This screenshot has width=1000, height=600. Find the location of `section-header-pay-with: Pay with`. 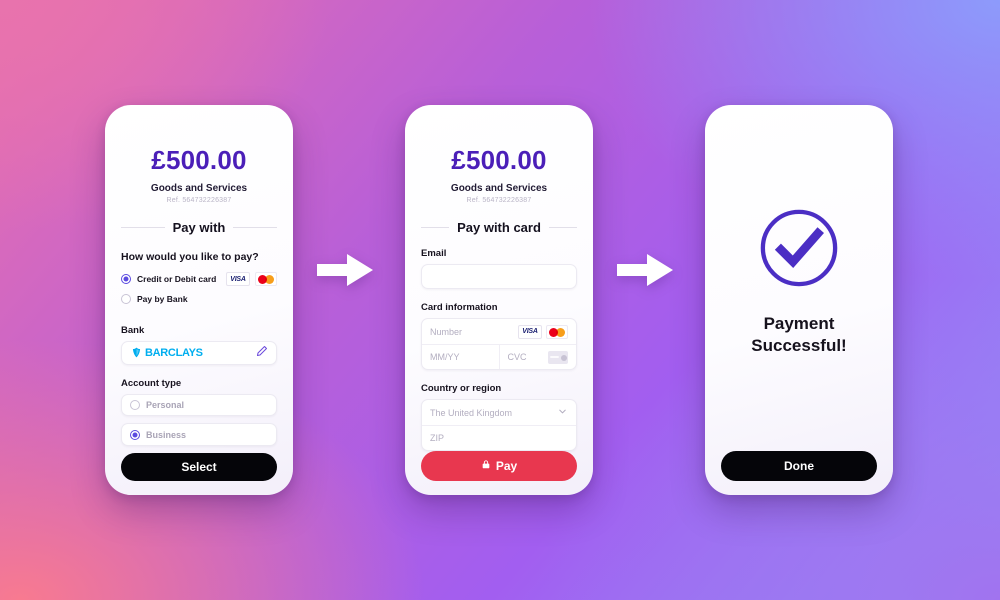

section-header-pay-with: Pay with is located at coordinates (199, 227).